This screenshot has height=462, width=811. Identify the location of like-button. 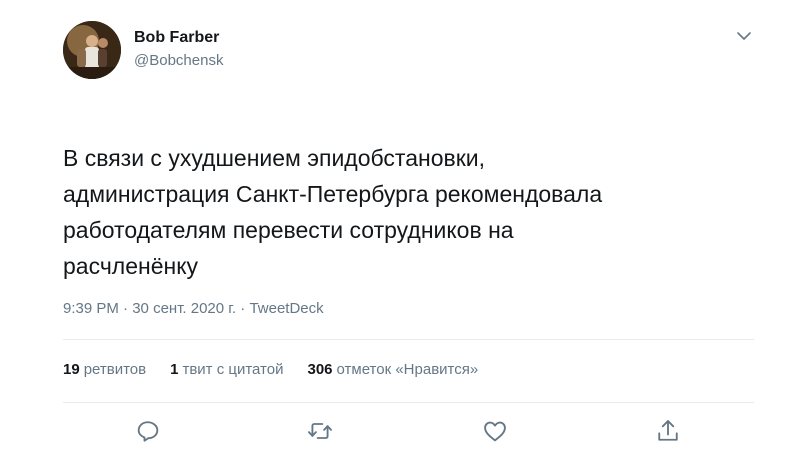
(495, 431).